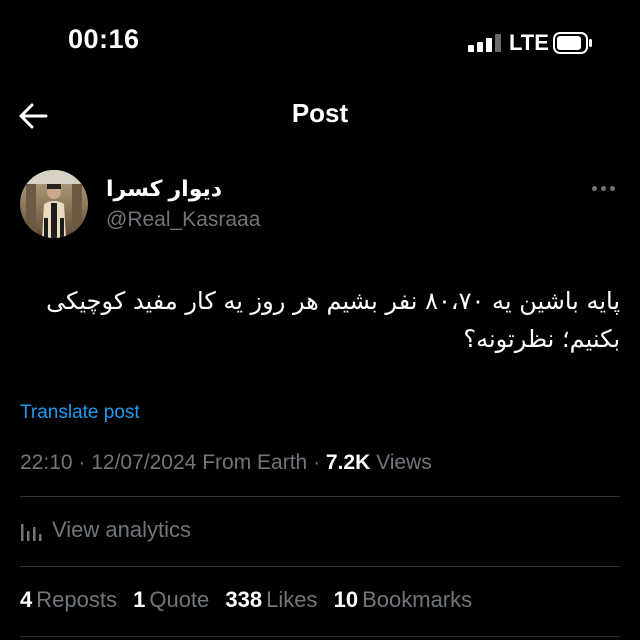  I want to click on author-handle: @Real_Kasraaa, so click(183, 220).